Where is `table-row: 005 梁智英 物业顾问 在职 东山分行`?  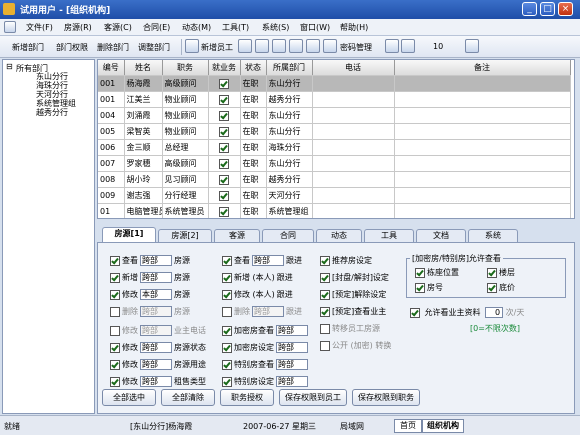
table-row: 005 梁智英 物业顾问 在职 东山分行 is located at coordinates (334, 131).